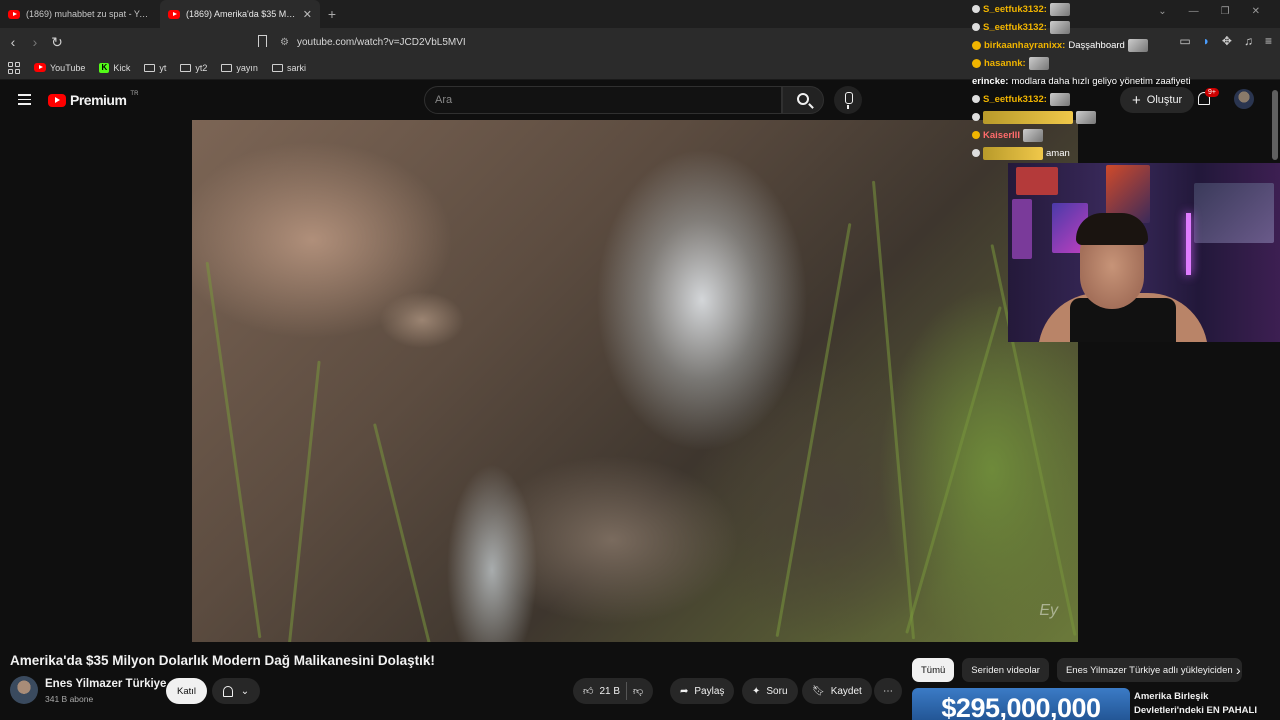 The height and width of the screenshot is (720, 1280). What do you see at coordinates (307, 14) in the screenshot?
I see `close-tab-icon: ✕` at bounding box center [307, 14].